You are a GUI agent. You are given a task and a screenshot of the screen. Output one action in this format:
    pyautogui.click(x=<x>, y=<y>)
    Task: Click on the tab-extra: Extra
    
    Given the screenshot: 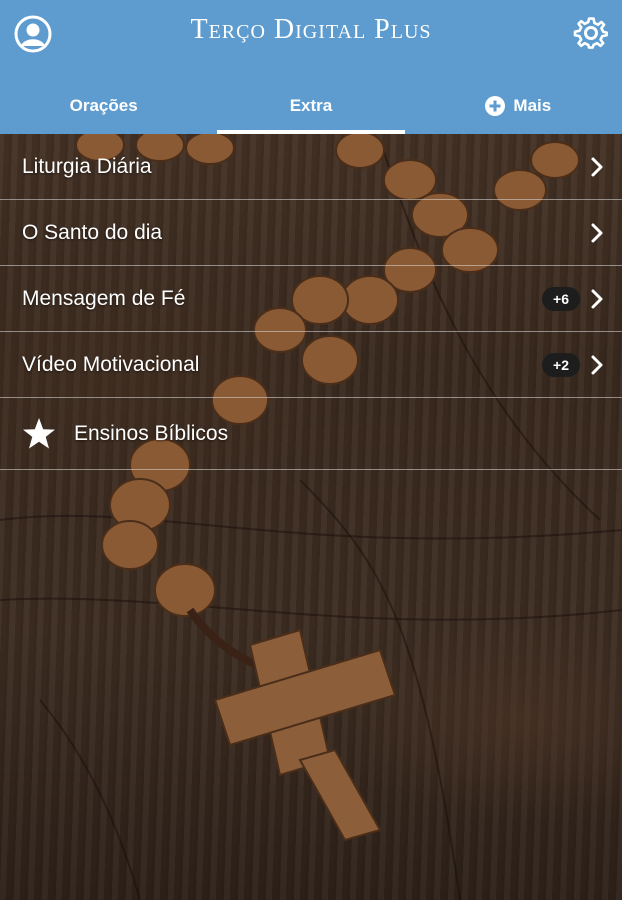 What is the action you would take?
    pyautogui.click(x=310, y=106)
    